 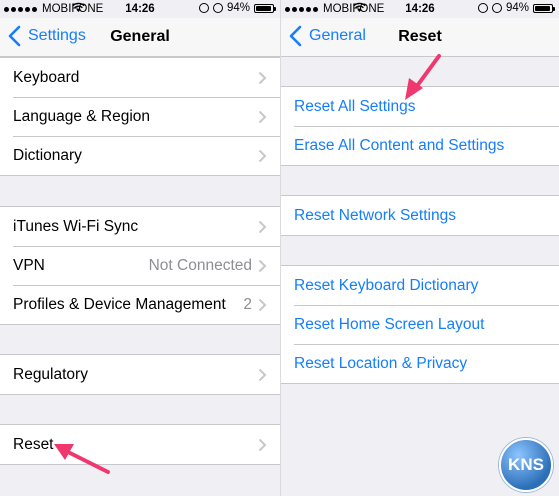 What do you see at coordinates (140, 77) in the screenshot?
I see `row-keyboard: Keyboard` at bounding box center [140, 77].